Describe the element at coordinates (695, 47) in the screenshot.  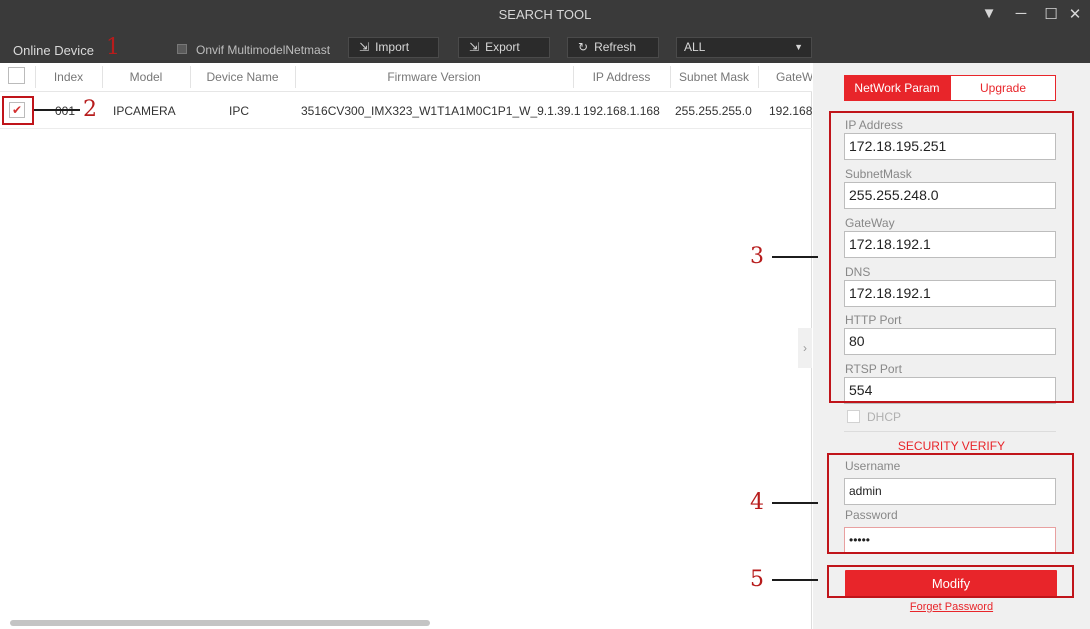
I see `filter-value: ALL` at that location.